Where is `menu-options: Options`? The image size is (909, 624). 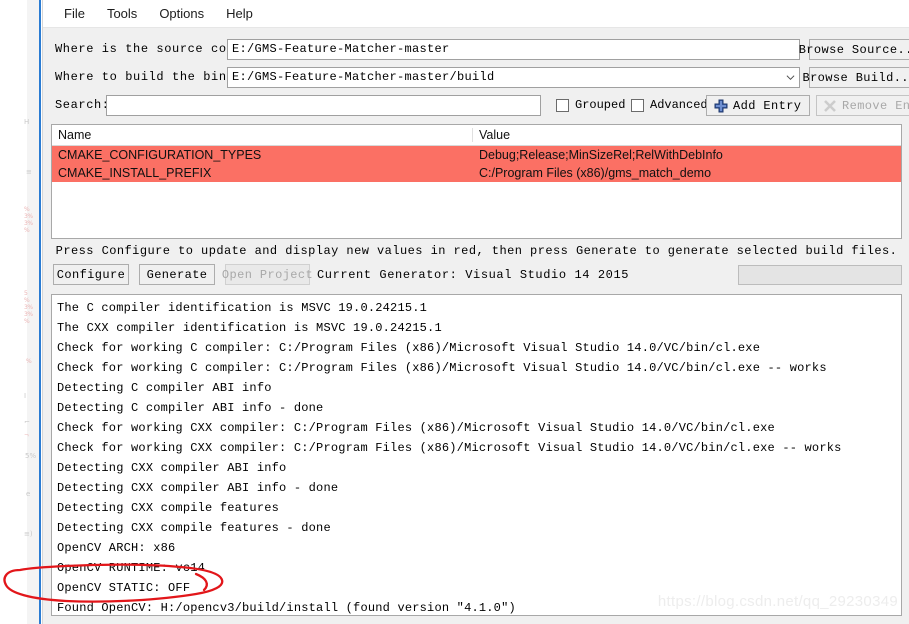 menu-options: Options is located at coordinates (181, 13).